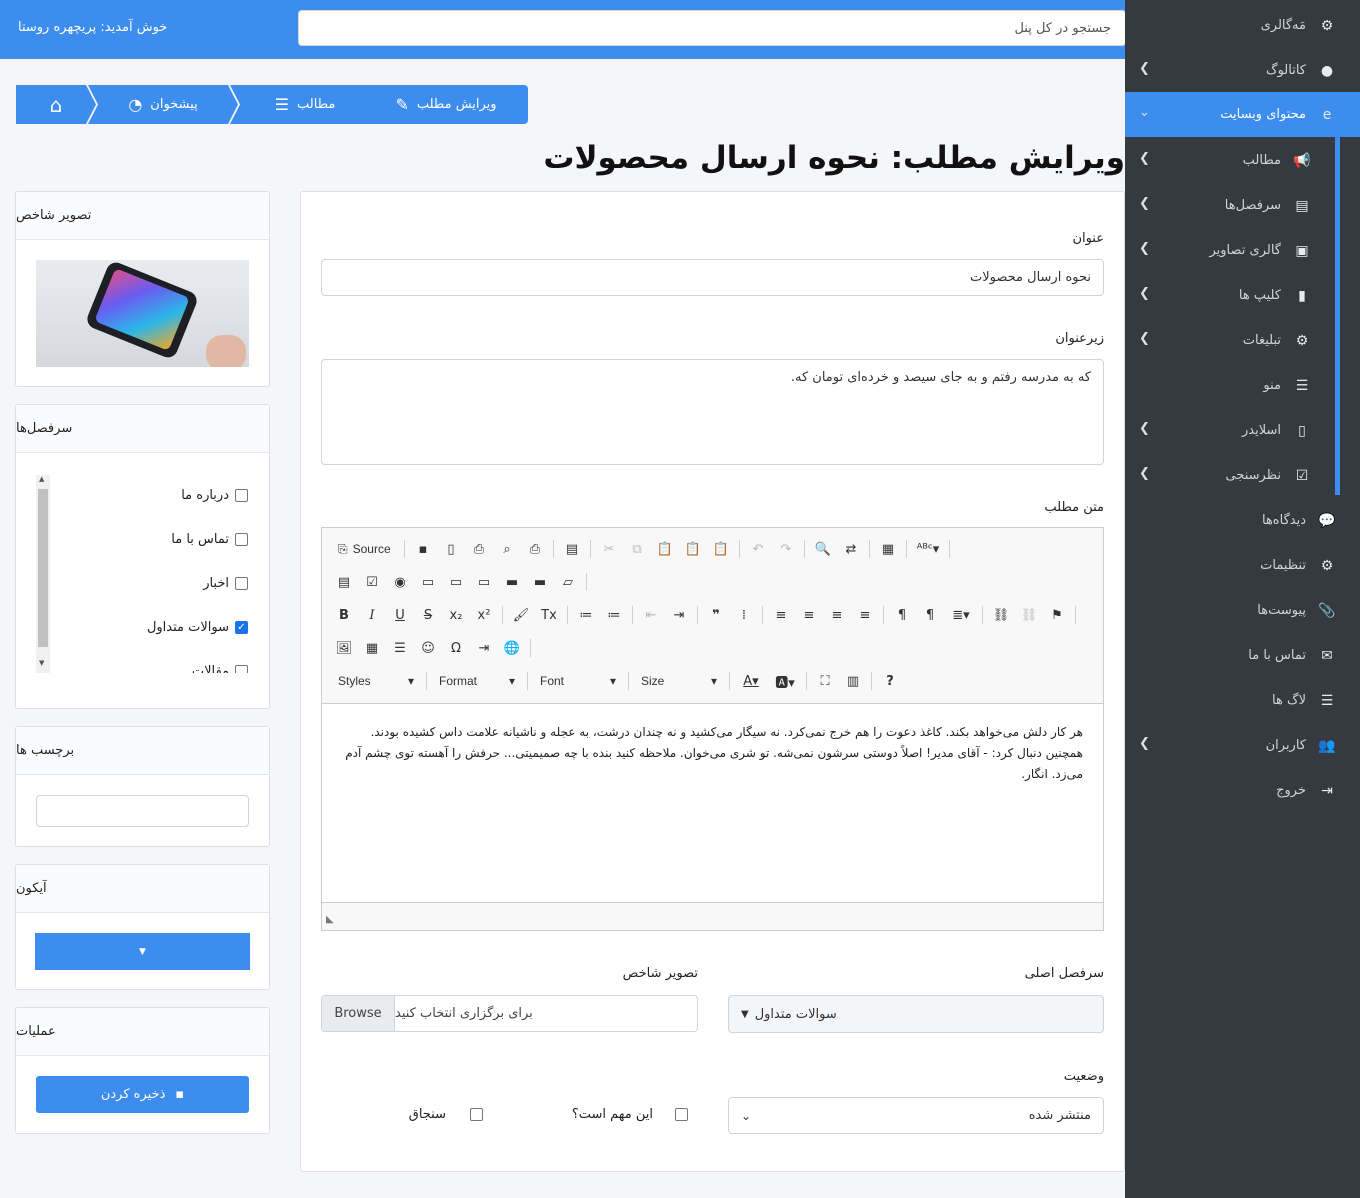 This screenshot has height=1198, width=1360. Describe the element at coordinates (651, 615) in the screenshot. I see `outdent-icon: ⇤` at that location.